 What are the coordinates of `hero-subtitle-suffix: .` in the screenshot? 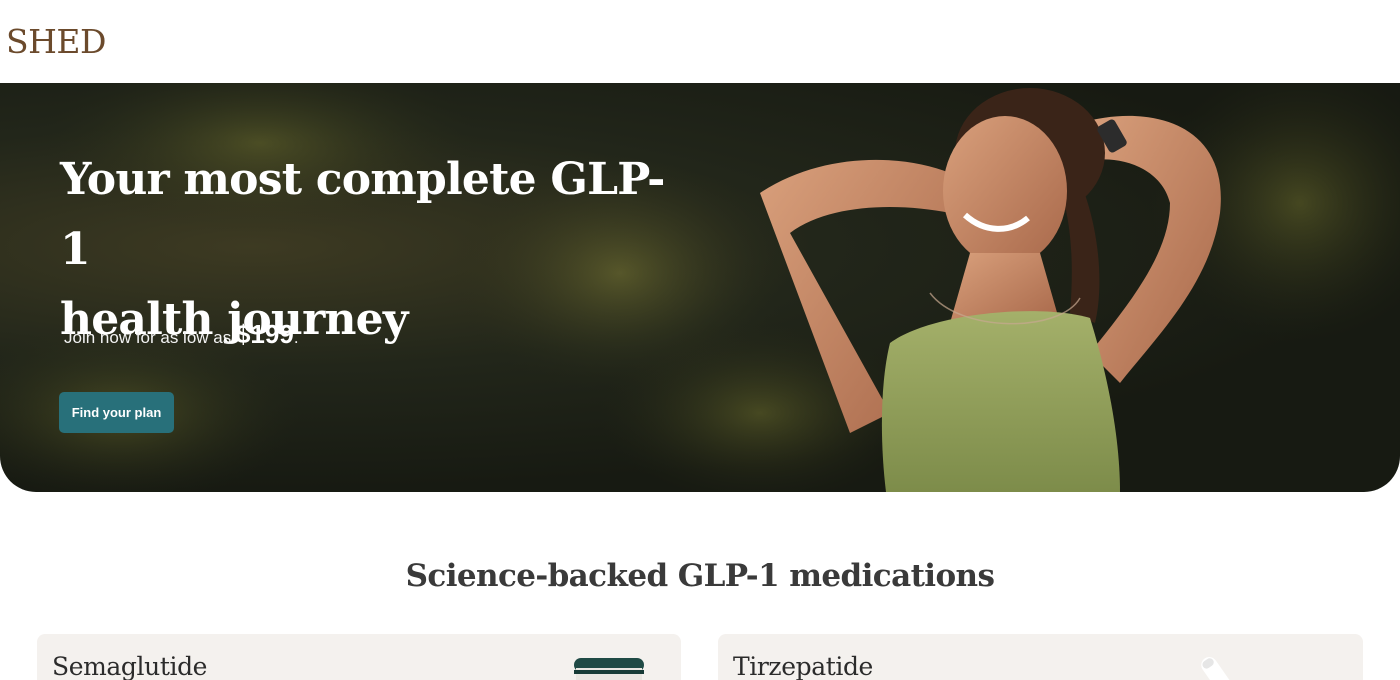 It's located at (296, 337).